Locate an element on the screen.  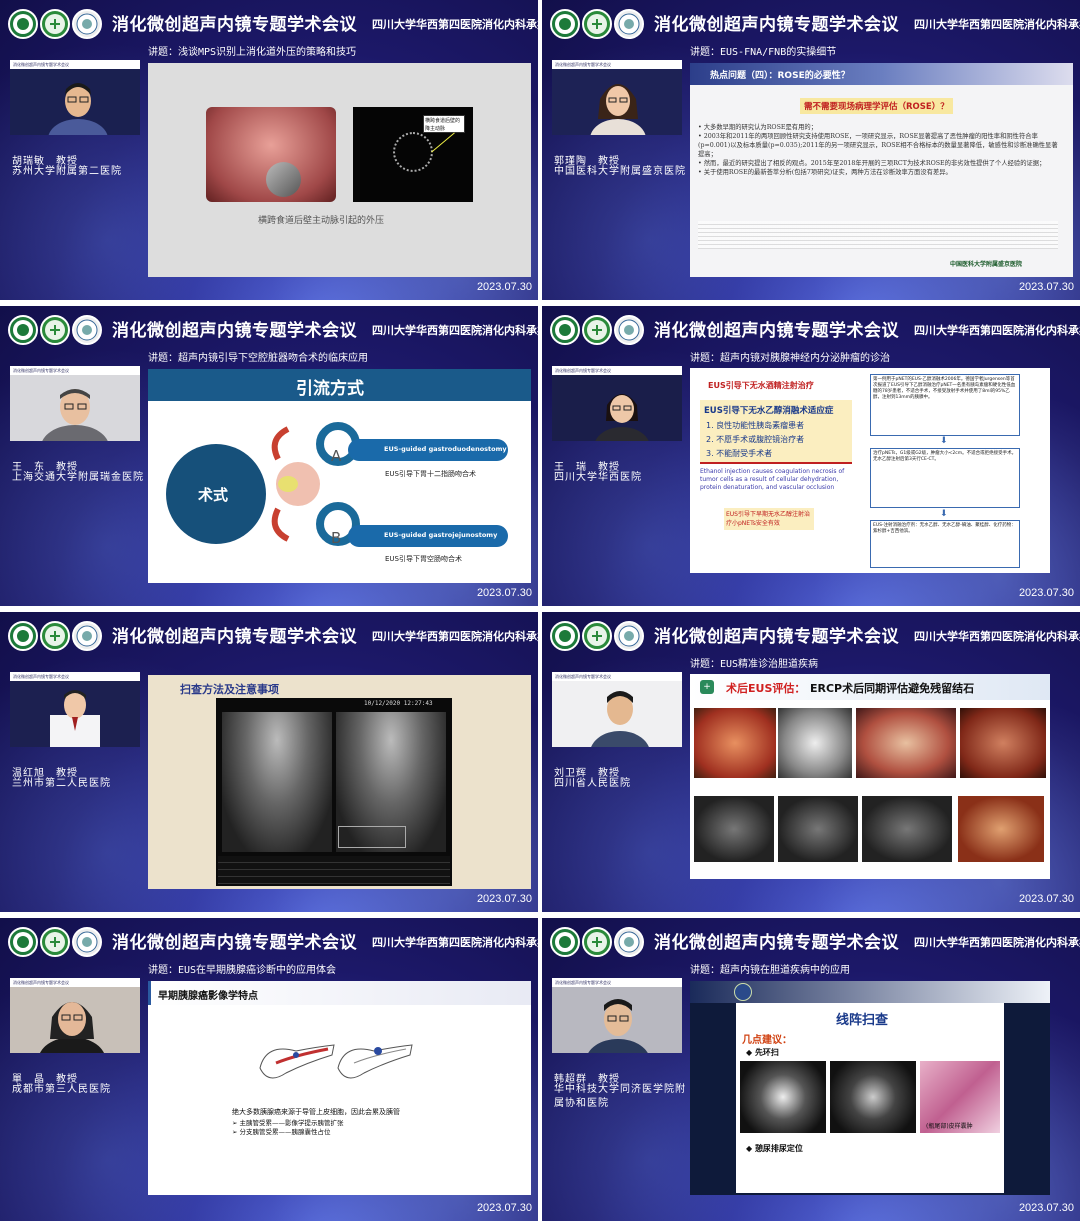
hospital-seal-icon is located at coordinates (743, 992).